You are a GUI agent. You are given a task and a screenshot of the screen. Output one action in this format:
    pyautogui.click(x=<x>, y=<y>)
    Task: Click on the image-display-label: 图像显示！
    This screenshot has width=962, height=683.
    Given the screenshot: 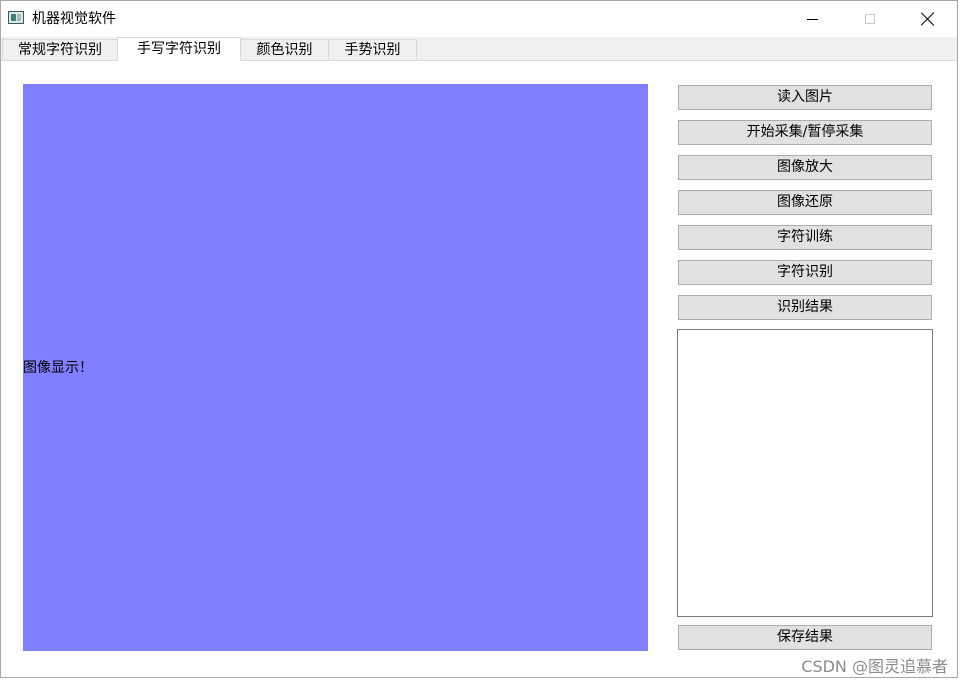 What is the action you would take?
    pyautogui.click(x=58, y=368)
    